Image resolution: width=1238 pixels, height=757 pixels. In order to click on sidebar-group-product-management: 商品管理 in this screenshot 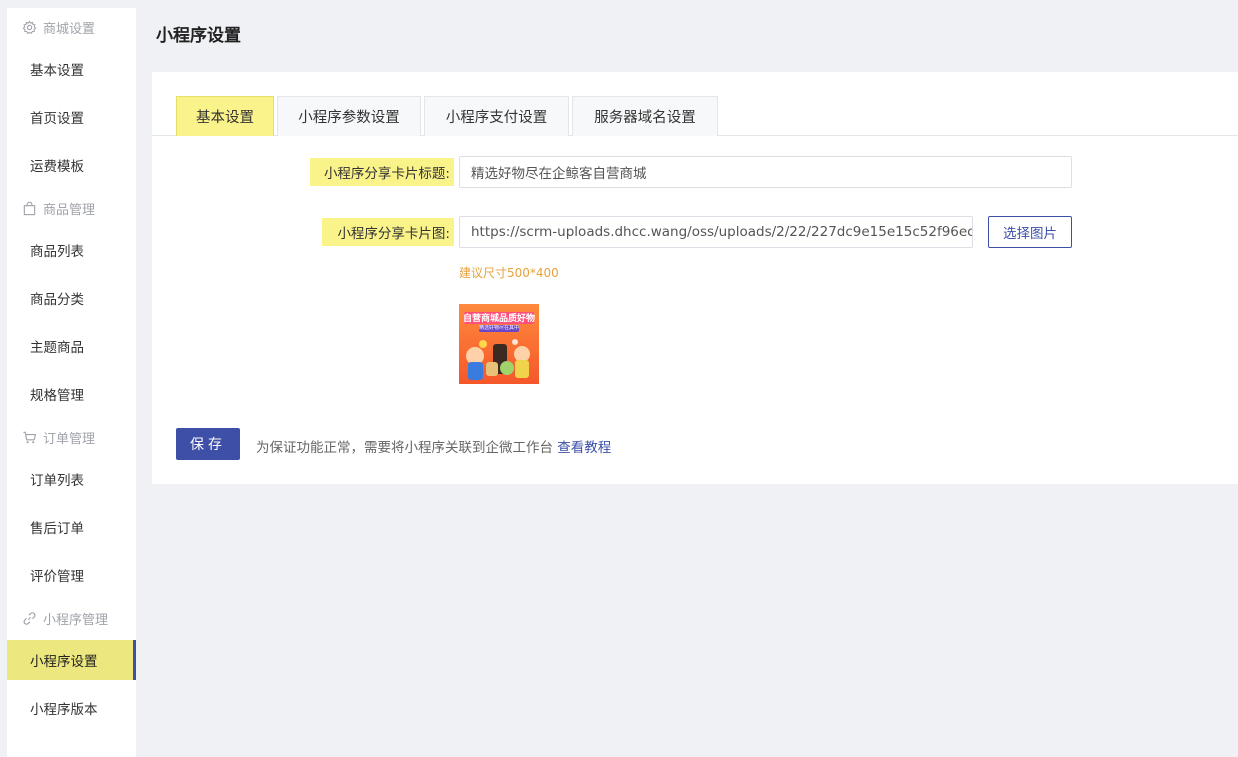, I will do `click(71, 208)`.